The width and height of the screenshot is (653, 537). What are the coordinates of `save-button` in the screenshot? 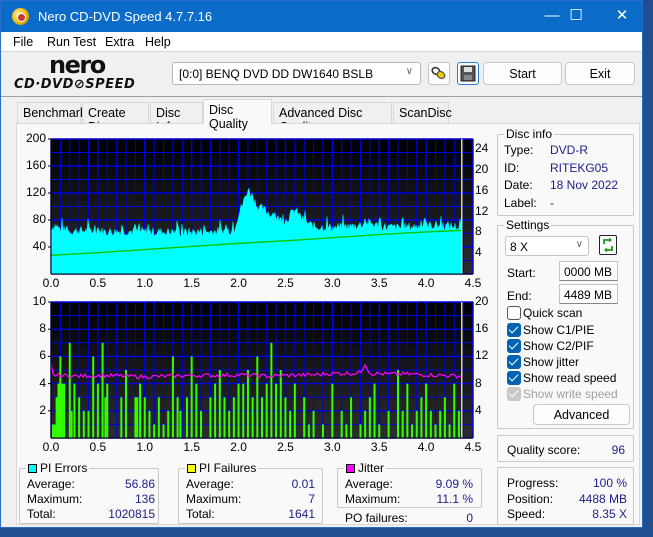 It's located at (468, 73).